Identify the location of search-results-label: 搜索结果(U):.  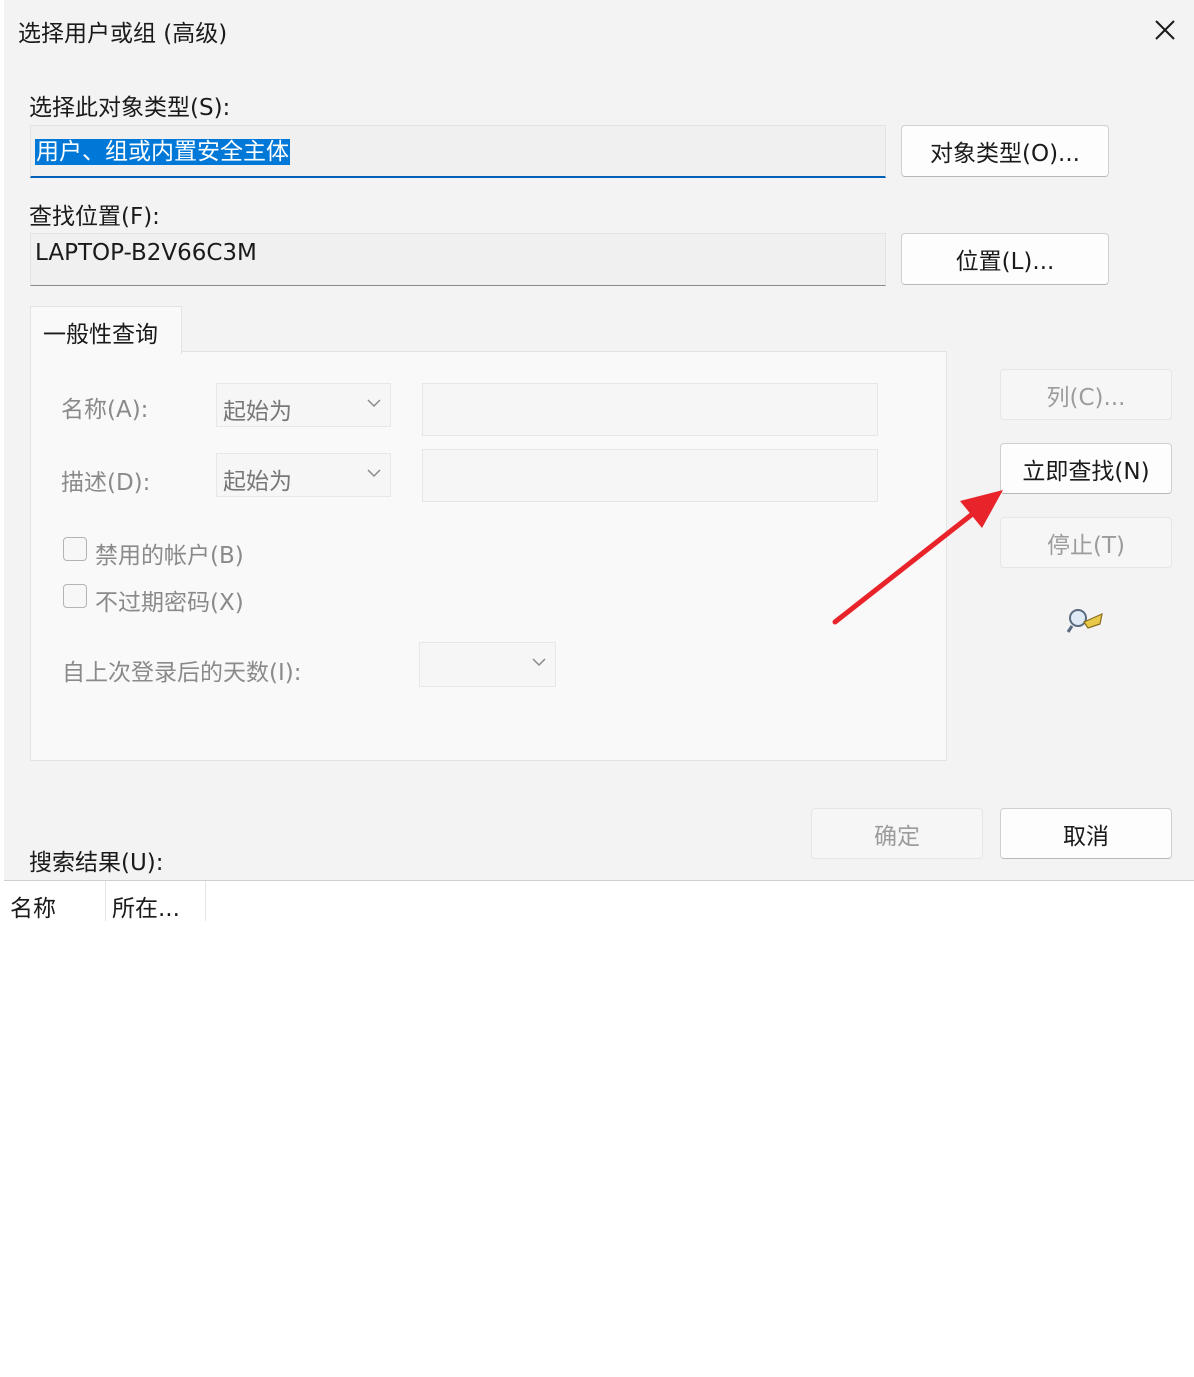
(96, 863).